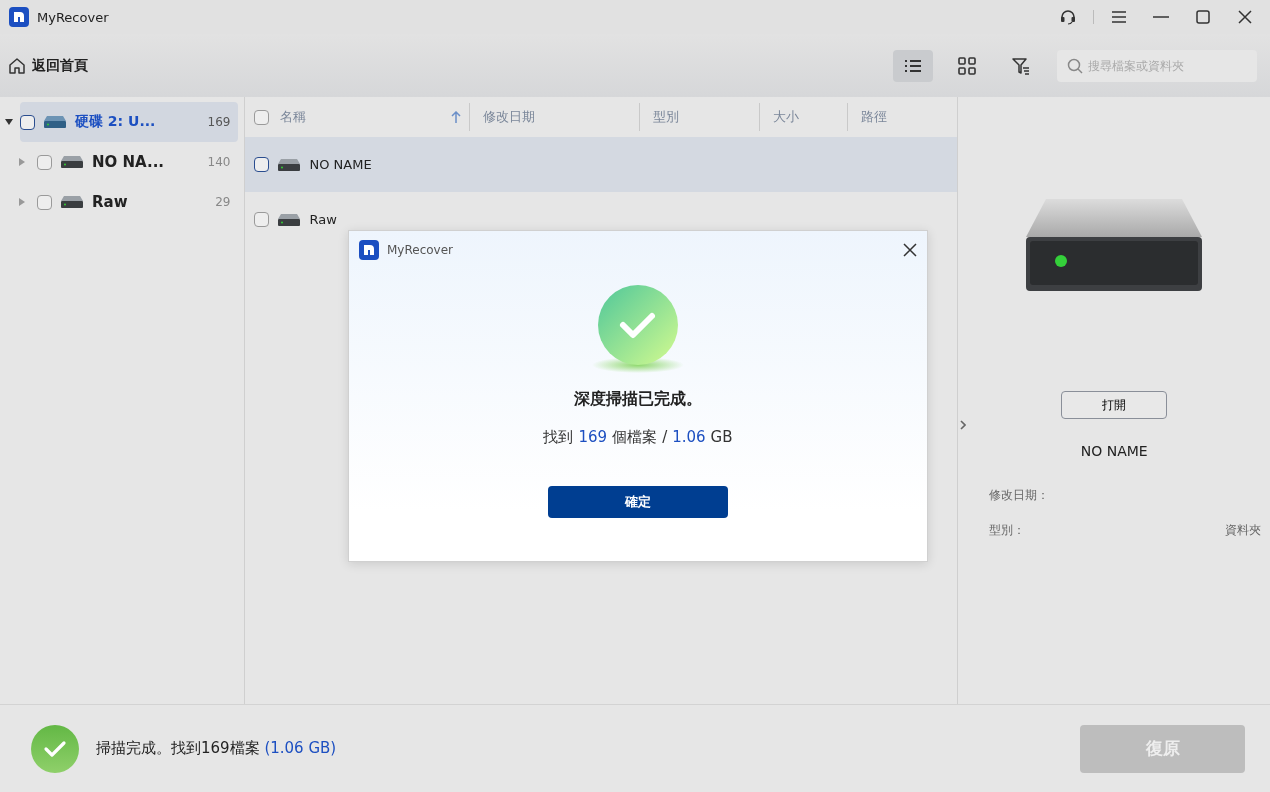 Image resolution: width=1270 pixels, height=792 pixels. Describe the element at coordinates (9, 122) in the screenshot. I see `expanded-arrow-icon` at that location.